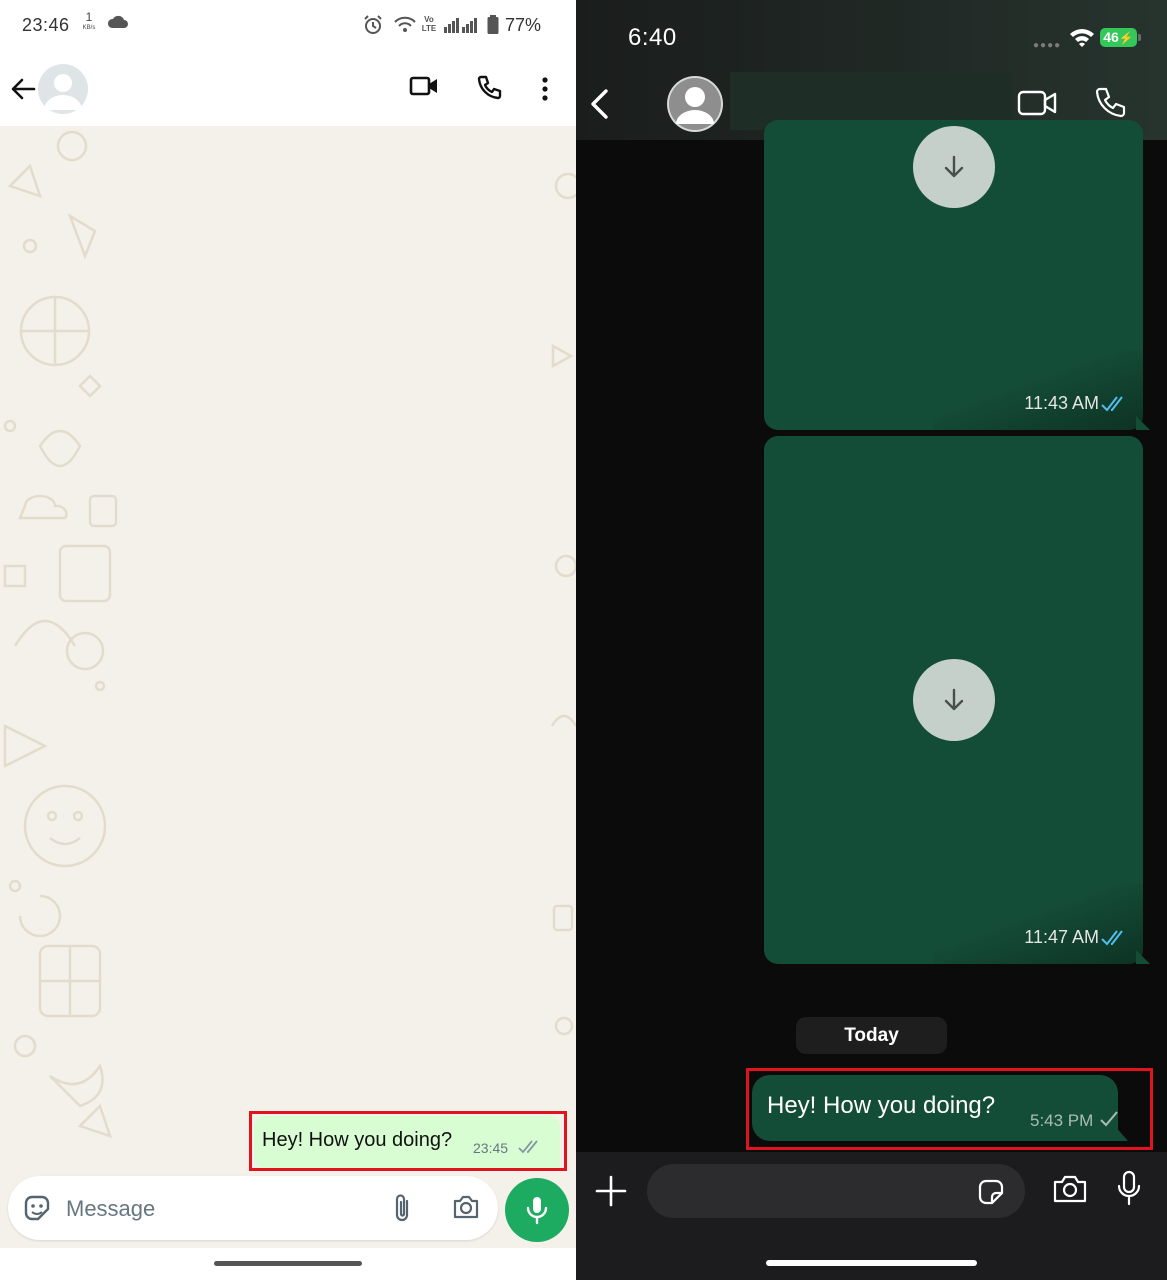 Image resolution: width=1167 pixels, height=1280 pixels. I want to click on wallpaper-doodles, so click(60, 634).